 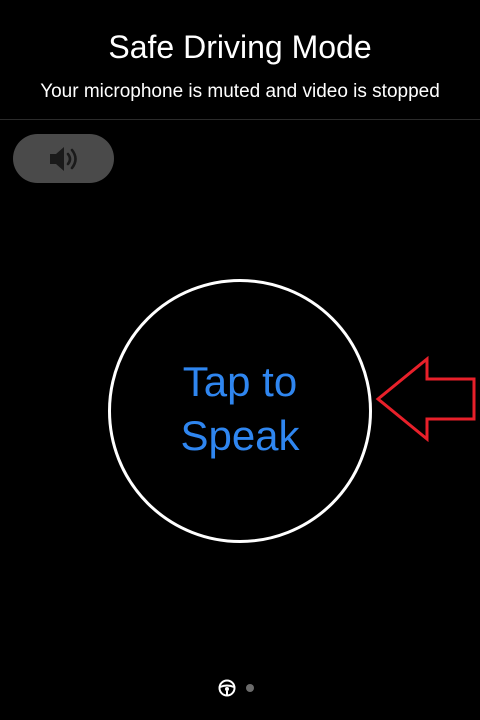 I want to click on speaker-toggle-button, so click(x=63, y=158).